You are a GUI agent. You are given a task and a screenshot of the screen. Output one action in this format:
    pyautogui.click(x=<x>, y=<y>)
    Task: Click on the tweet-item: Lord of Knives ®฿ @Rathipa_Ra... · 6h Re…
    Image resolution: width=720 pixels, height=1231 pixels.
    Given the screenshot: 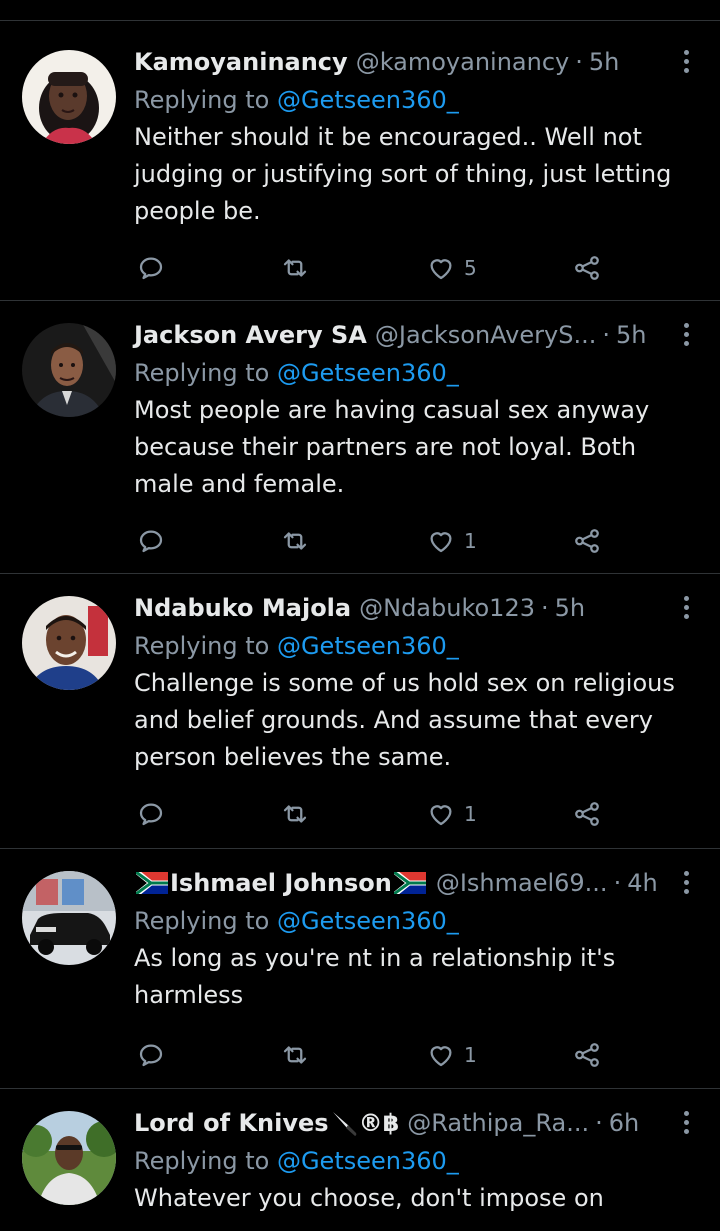 What is the action you would take?
    pyautogui.click(x=360, y=1160)
    